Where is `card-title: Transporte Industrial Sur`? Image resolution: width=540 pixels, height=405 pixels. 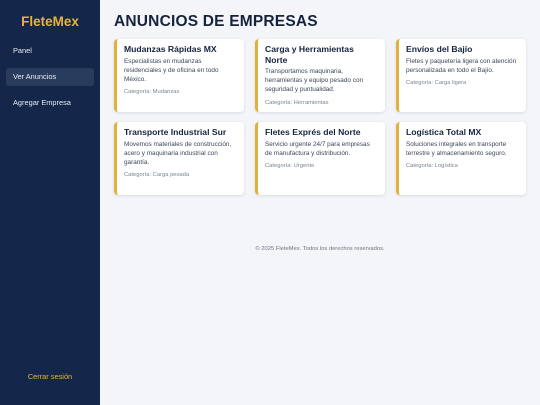 card-title: Transporte Industrial Sur is located at coordinates (175, 132).